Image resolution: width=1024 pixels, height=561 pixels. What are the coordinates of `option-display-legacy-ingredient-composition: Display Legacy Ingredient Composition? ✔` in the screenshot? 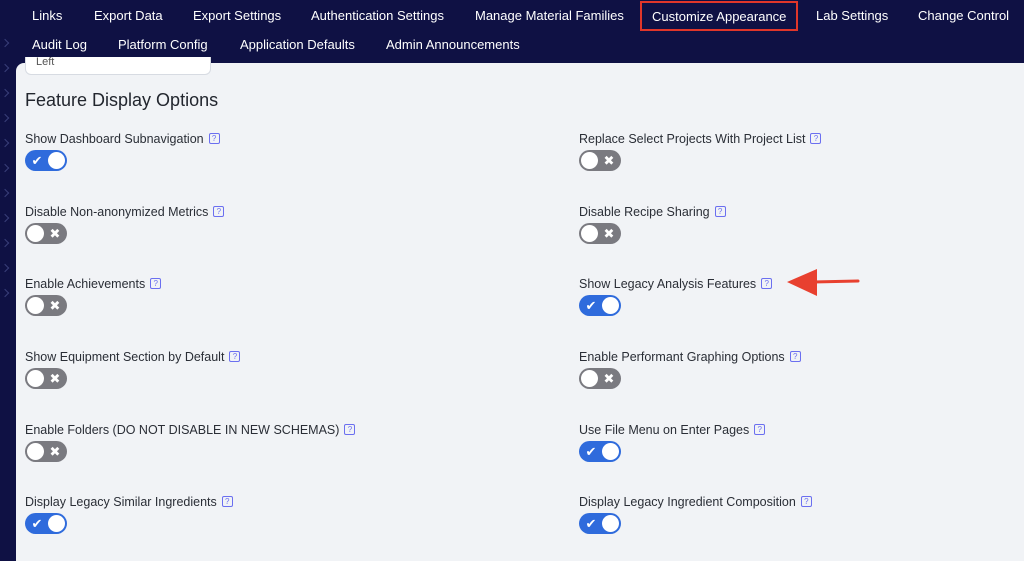 It's located at (789, 513).